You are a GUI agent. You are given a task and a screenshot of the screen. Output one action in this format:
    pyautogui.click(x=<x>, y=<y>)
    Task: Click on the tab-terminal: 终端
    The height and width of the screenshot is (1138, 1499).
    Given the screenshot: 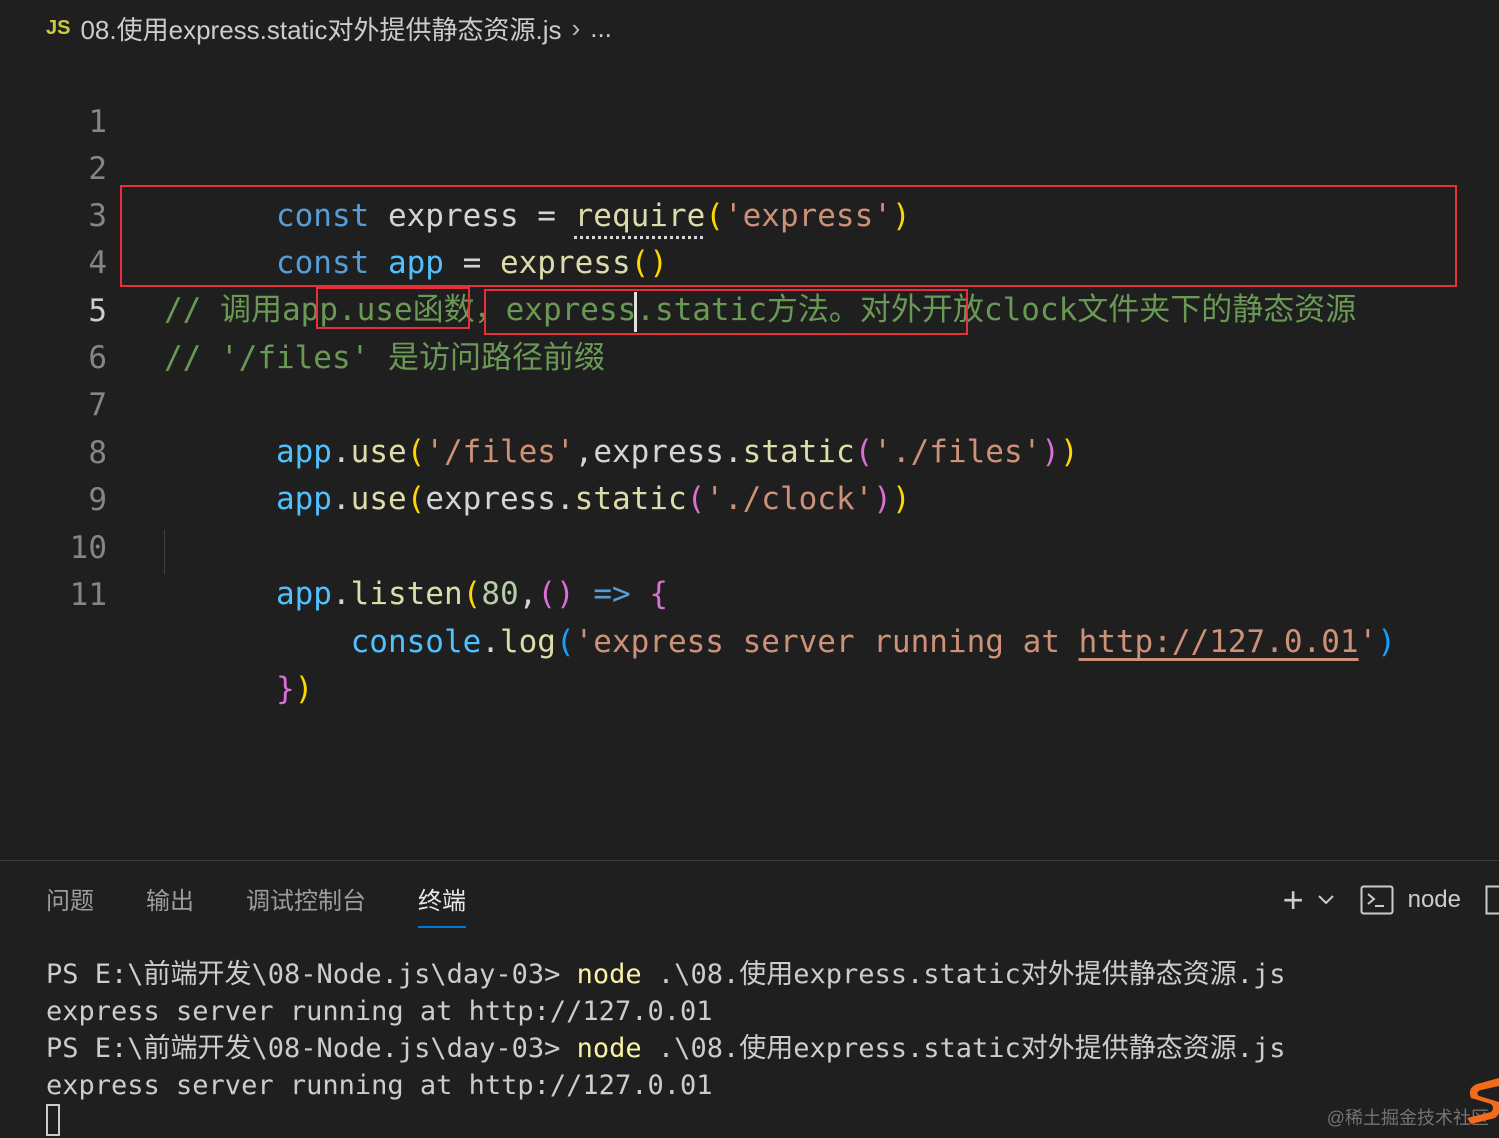 What is the action you would take?
    pyautogui.click(x=442, y=904)
    